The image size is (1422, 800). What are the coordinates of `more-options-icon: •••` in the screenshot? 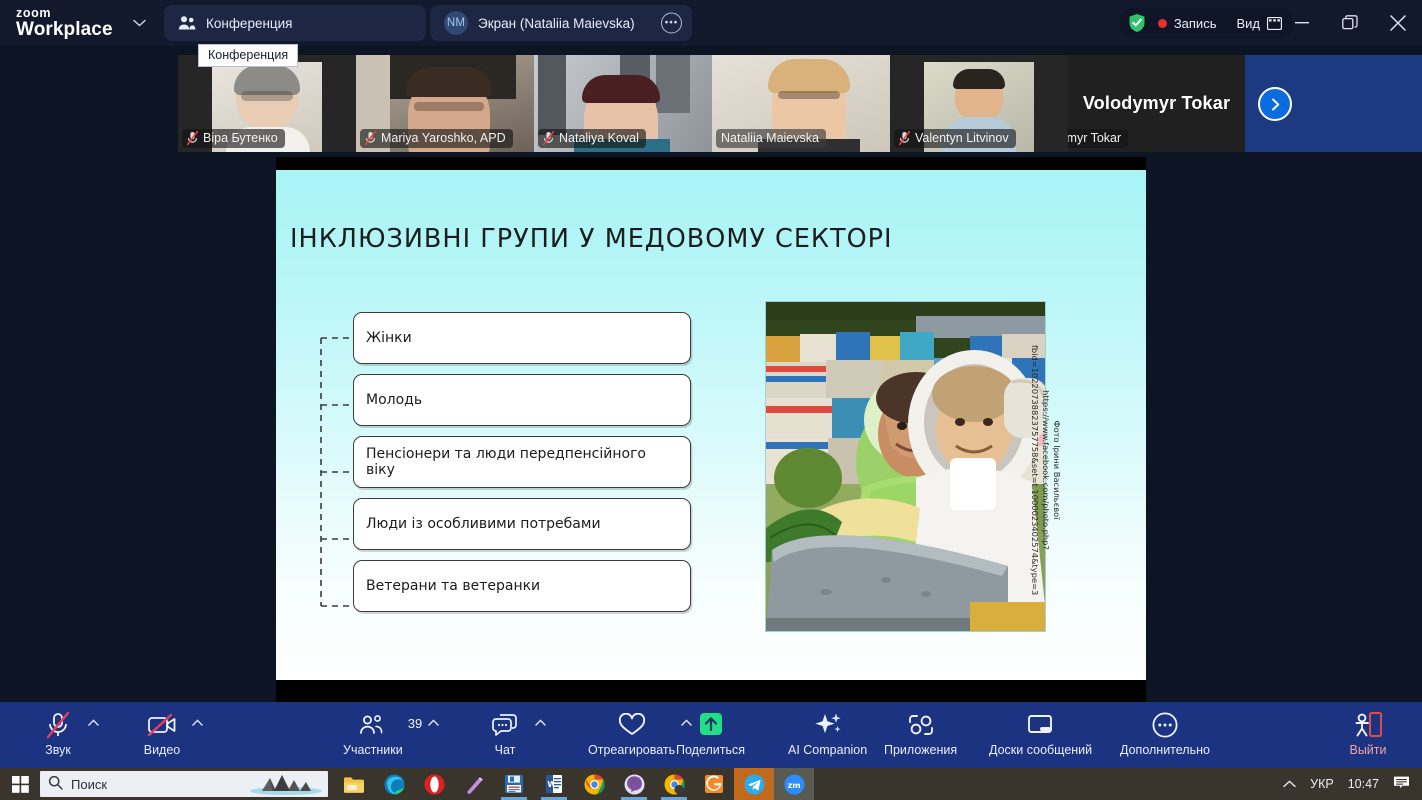 It's located at (671, 23).